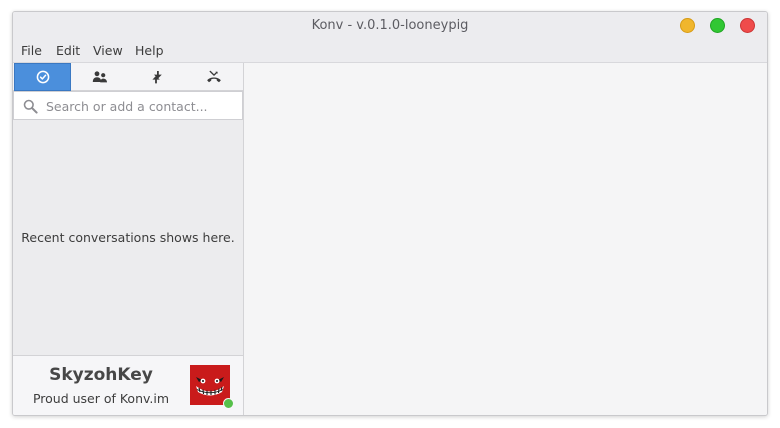 This screenshot has width=780, height=428. Describe the element at coordinates (747, 25) in the screenshot. I see `close-button` at that location.